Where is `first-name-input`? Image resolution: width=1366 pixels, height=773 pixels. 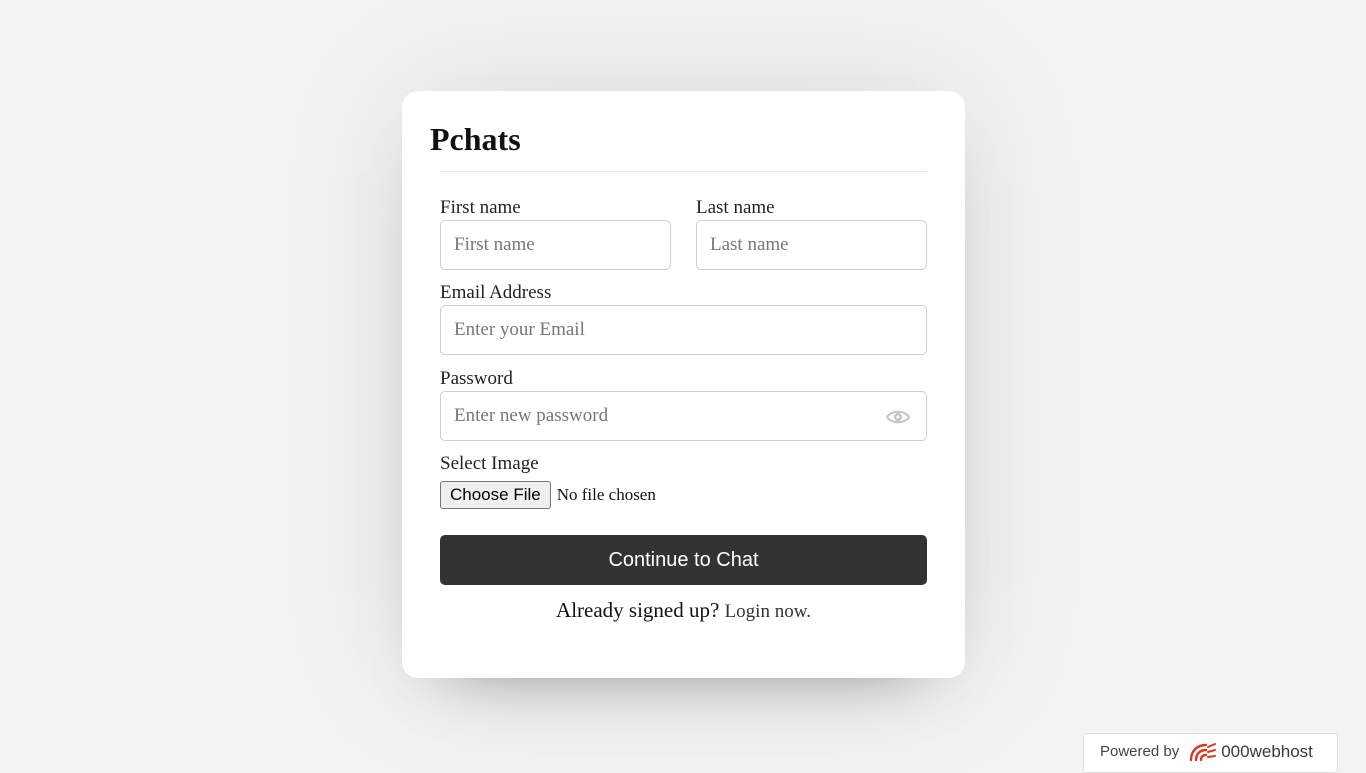 first-name-input is located at coordinates (555, 245).